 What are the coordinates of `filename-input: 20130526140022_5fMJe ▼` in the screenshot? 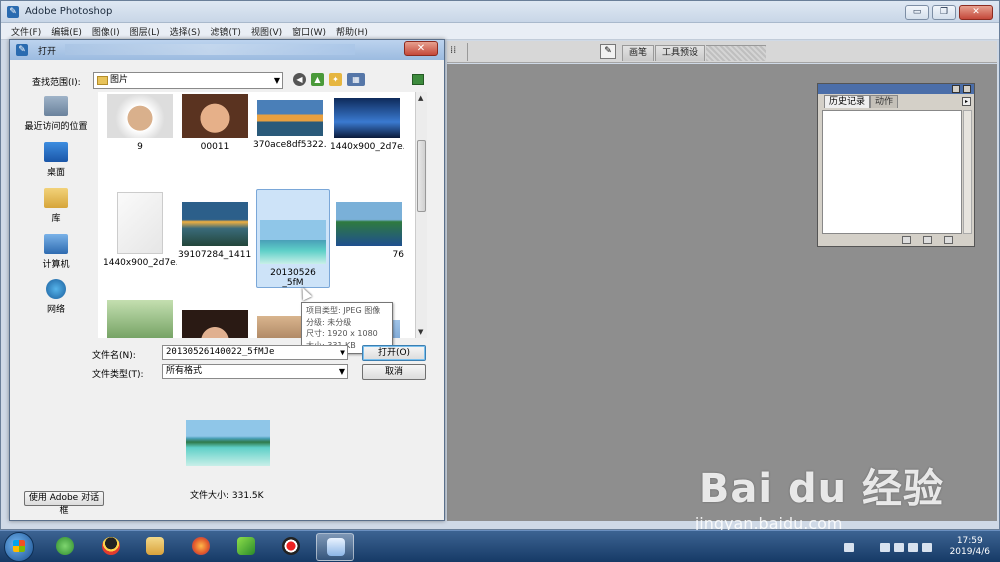 It's located at (255, 352).